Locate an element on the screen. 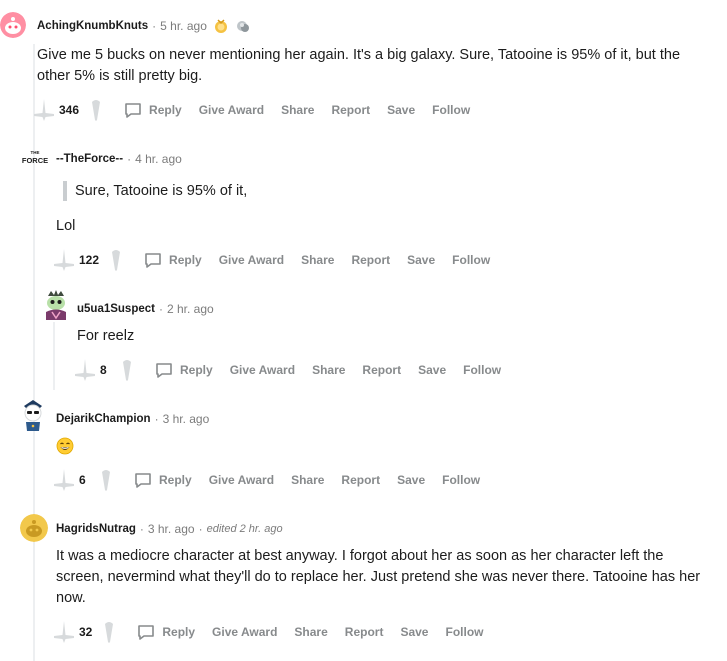  comment-meta: AchingKnumbKnuts · 5 hr. ago is located at coordinates (144, 26).